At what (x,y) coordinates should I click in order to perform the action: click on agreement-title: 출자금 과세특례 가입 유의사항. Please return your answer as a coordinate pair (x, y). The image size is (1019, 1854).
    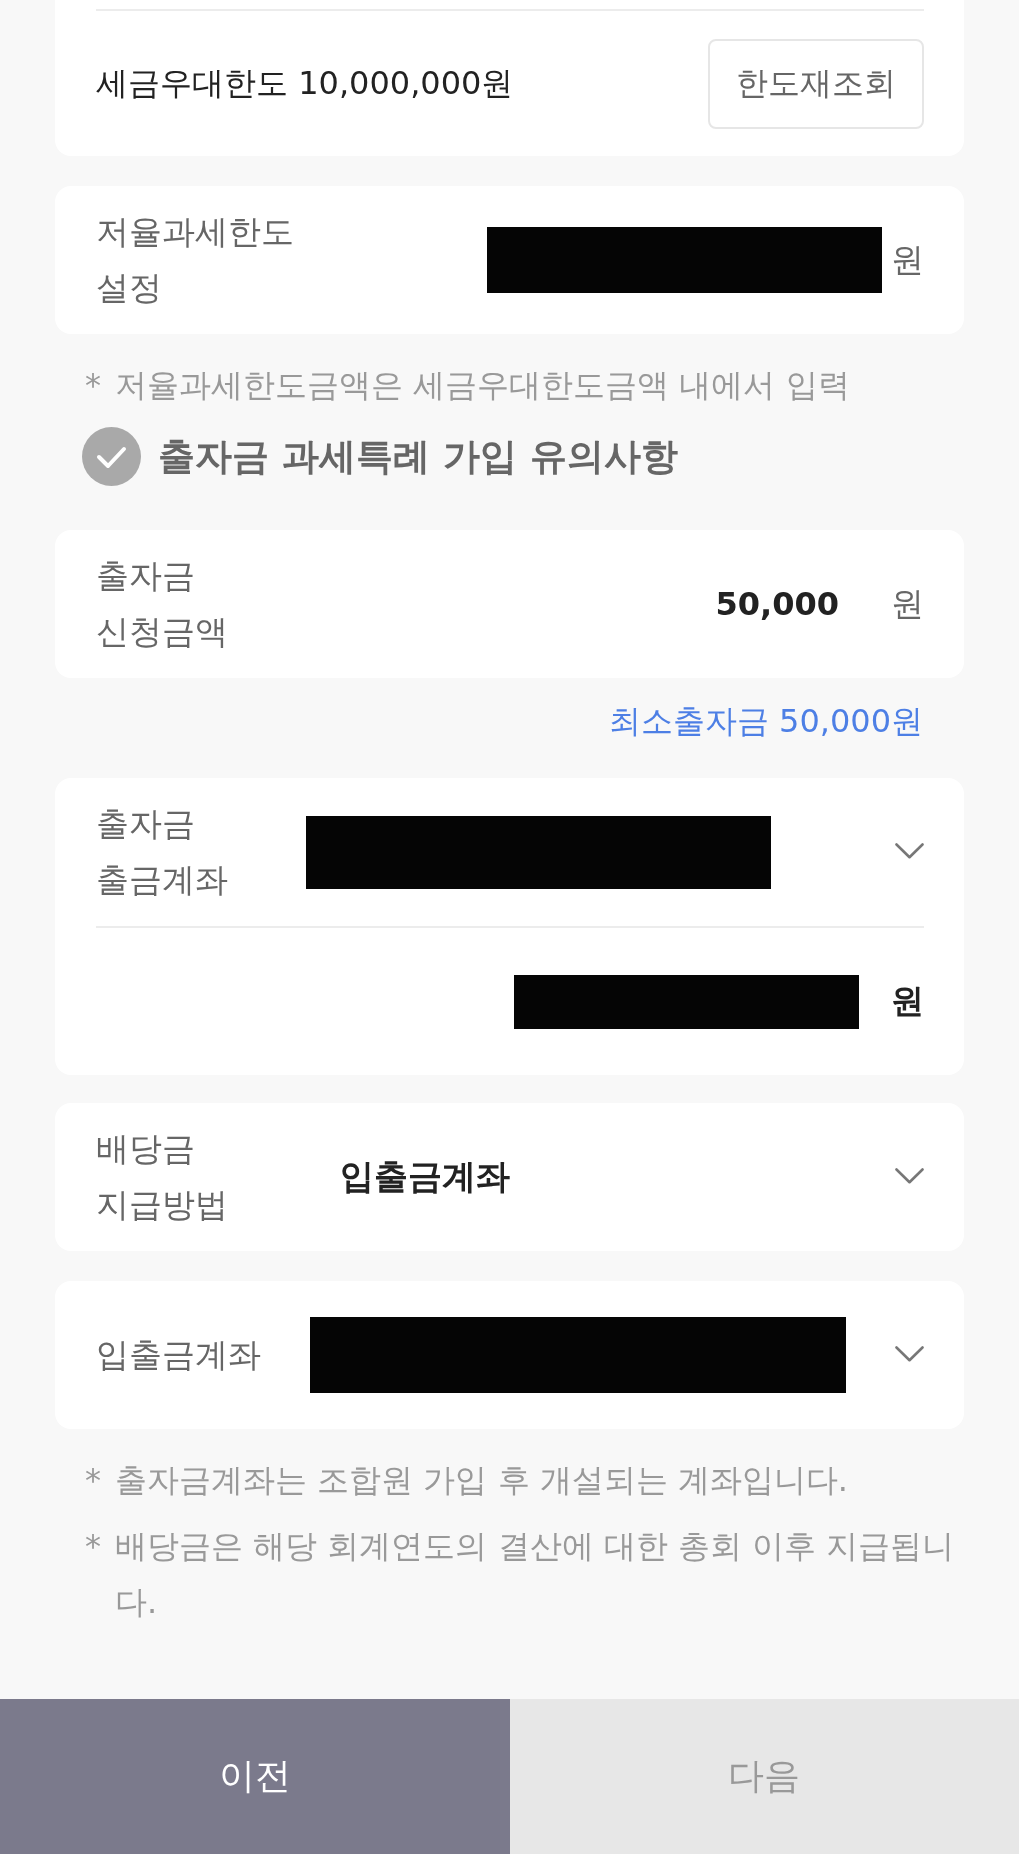
    Looking at the image, I should click on (418, 456).